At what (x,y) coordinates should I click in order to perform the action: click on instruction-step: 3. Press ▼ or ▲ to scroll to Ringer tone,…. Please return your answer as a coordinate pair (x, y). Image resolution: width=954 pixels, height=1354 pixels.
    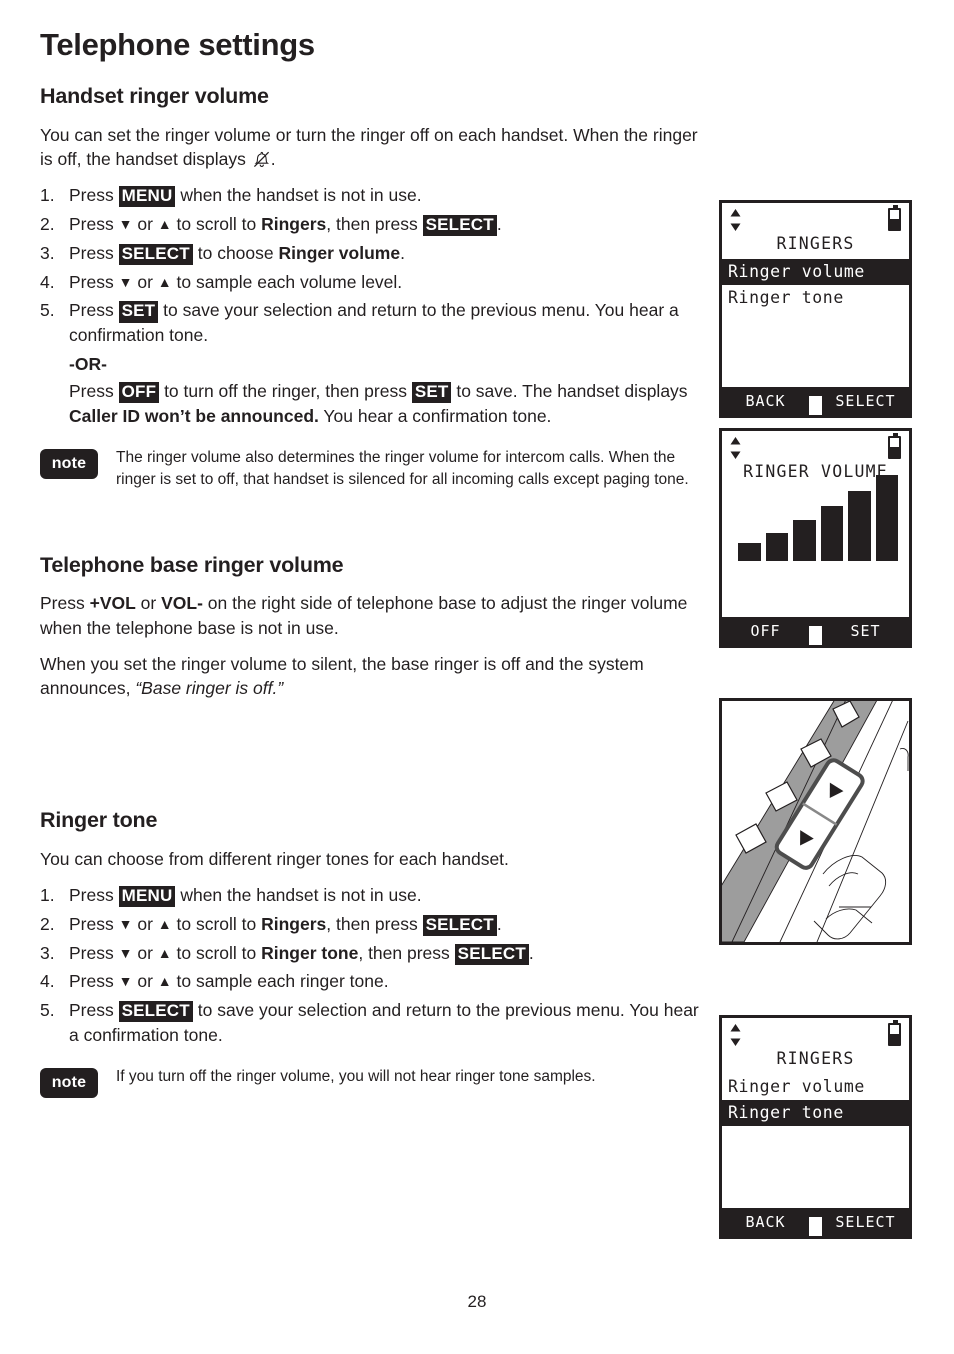
    Looking at the image, I should click on (370, 953).